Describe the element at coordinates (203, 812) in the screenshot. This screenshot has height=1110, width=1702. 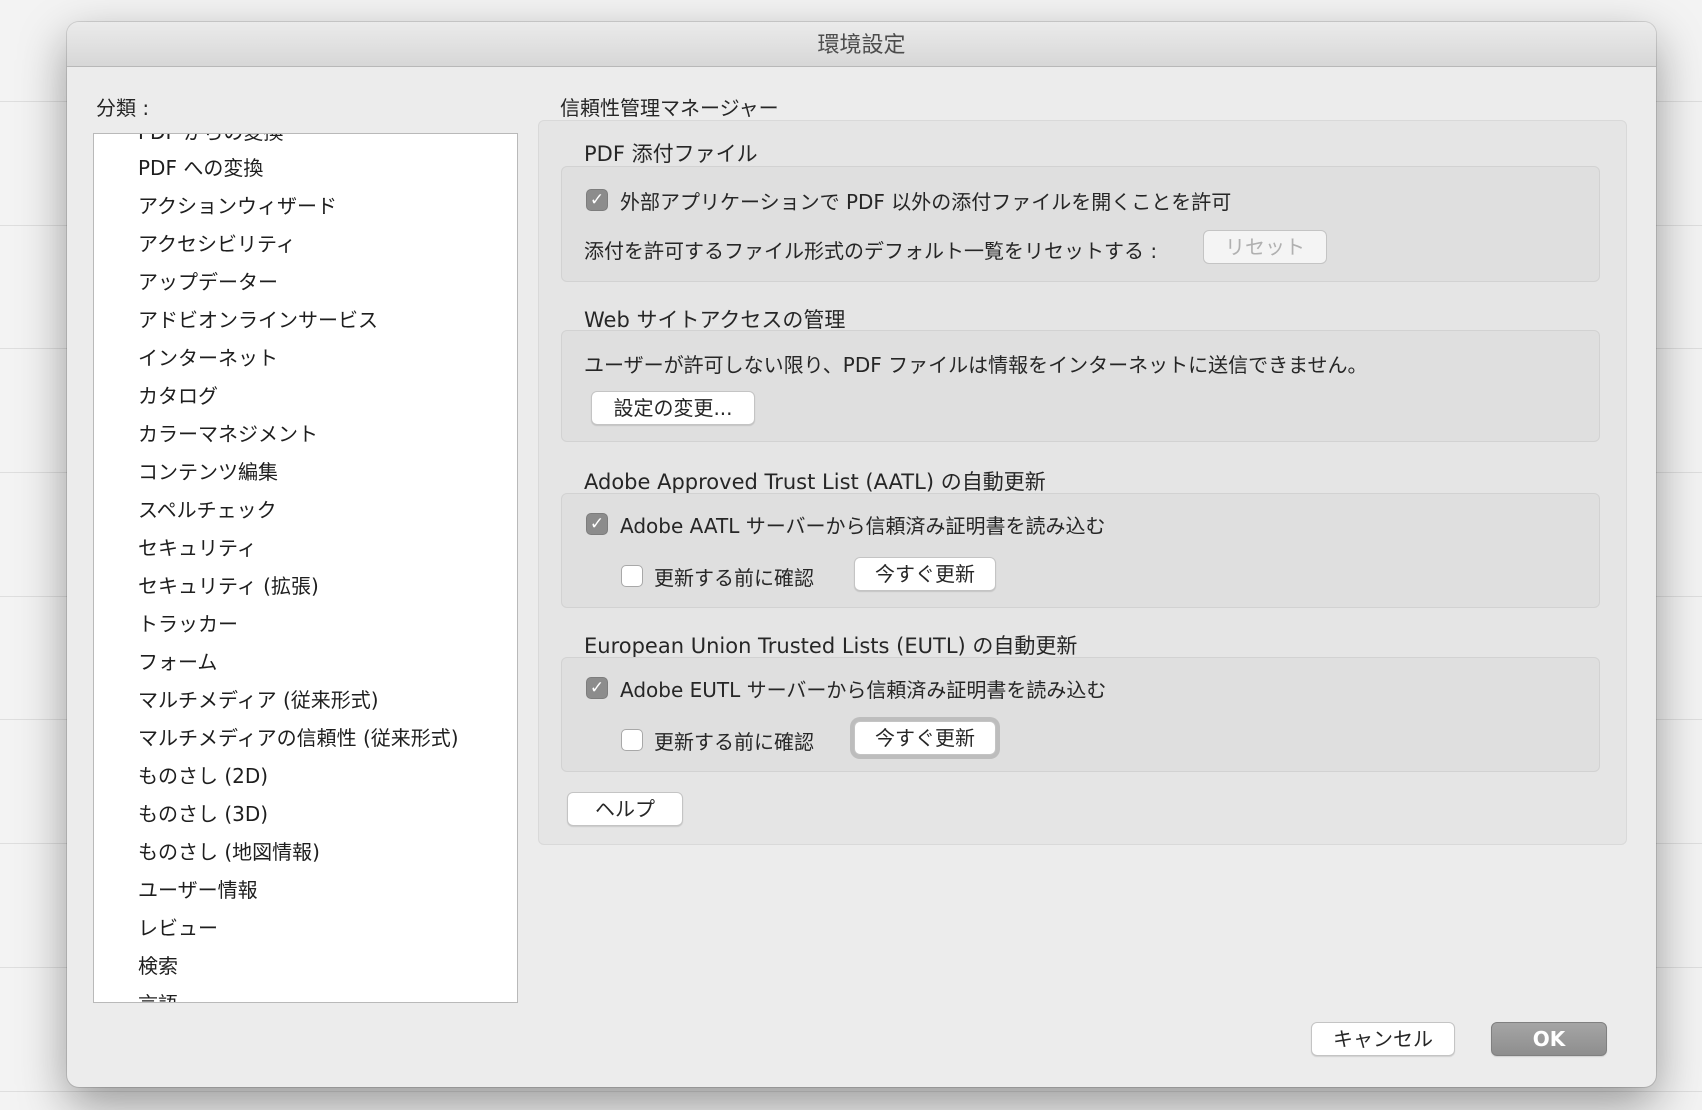
I see `list-item: ものさし (3D)` at that location.